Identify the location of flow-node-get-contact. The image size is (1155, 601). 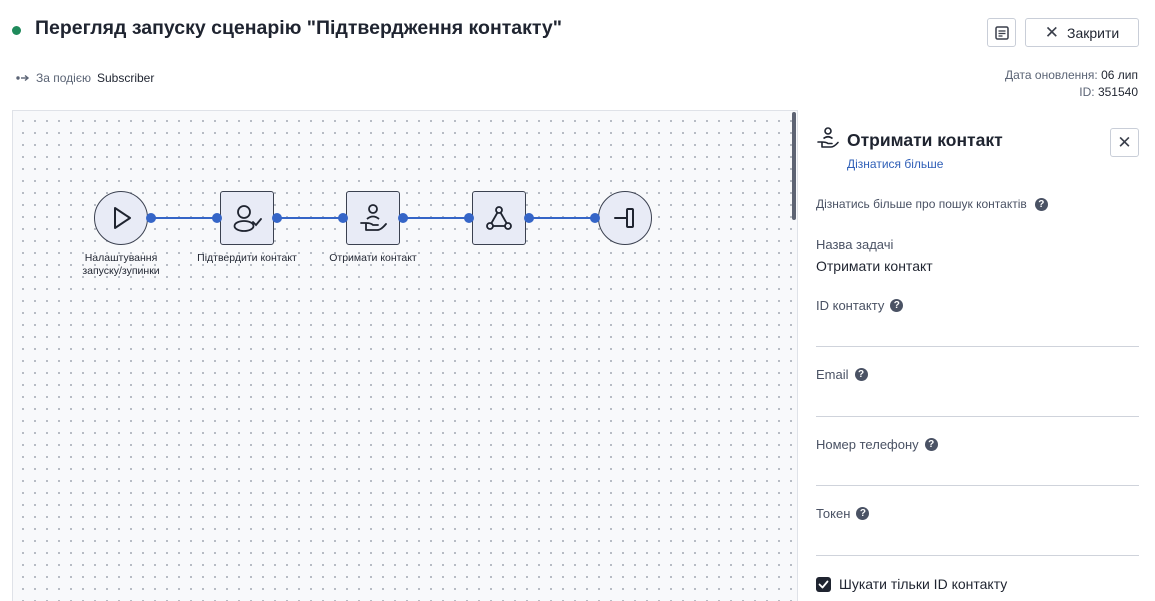
(373, 218).